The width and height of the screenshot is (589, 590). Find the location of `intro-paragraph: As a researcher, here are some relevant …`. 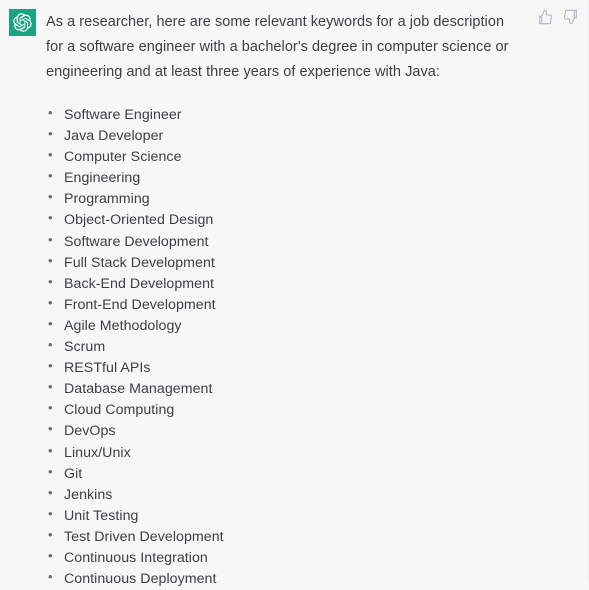

intro-paragraph: As a researcher, here are some relevant … is located at coordinates (277, 47).